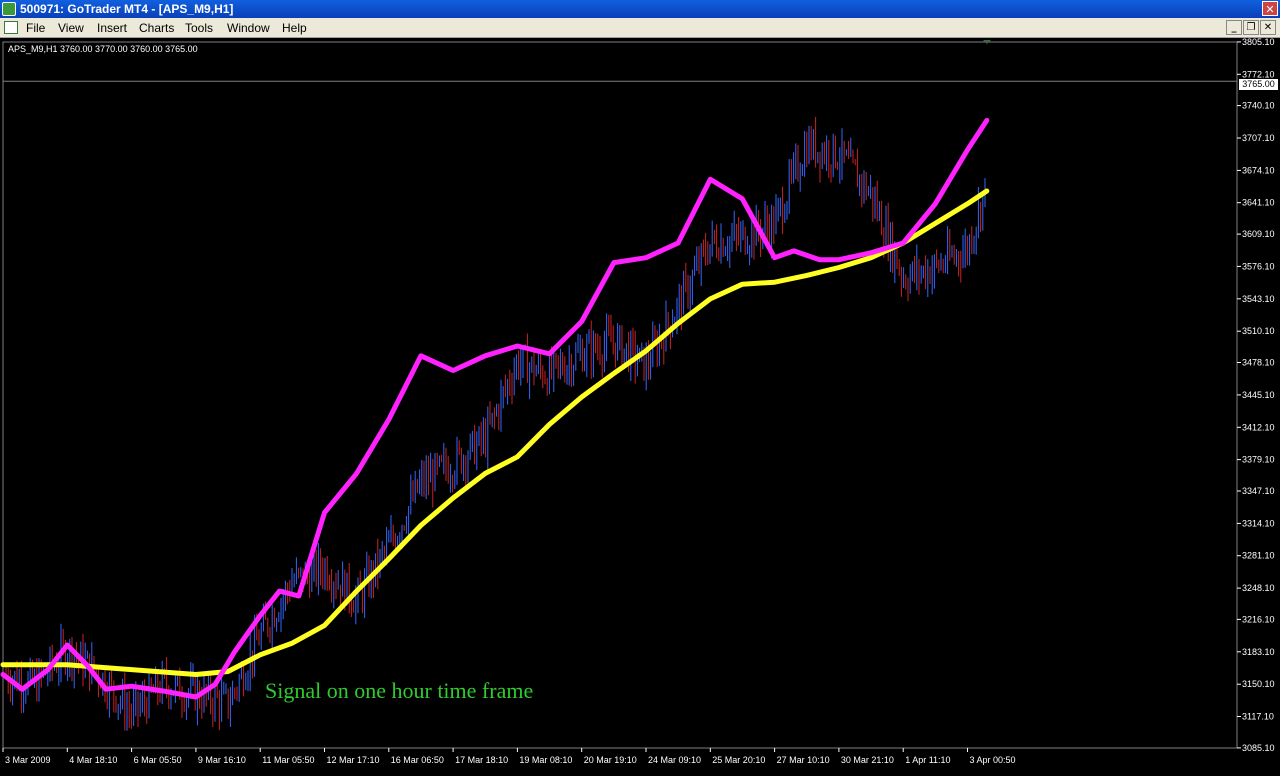 Image resolution: width=1280 pixels, height=776 pixels. What do you see at coordinates (1258, 684) in the screenshot?
I see `y-tick-label: 3150.10` at bounding box center [1258, 684].